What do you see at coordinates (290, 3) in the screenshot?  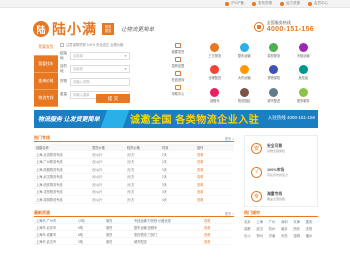 I see `top-link-capacity: 运力资源` at bounding box center [290, 3].